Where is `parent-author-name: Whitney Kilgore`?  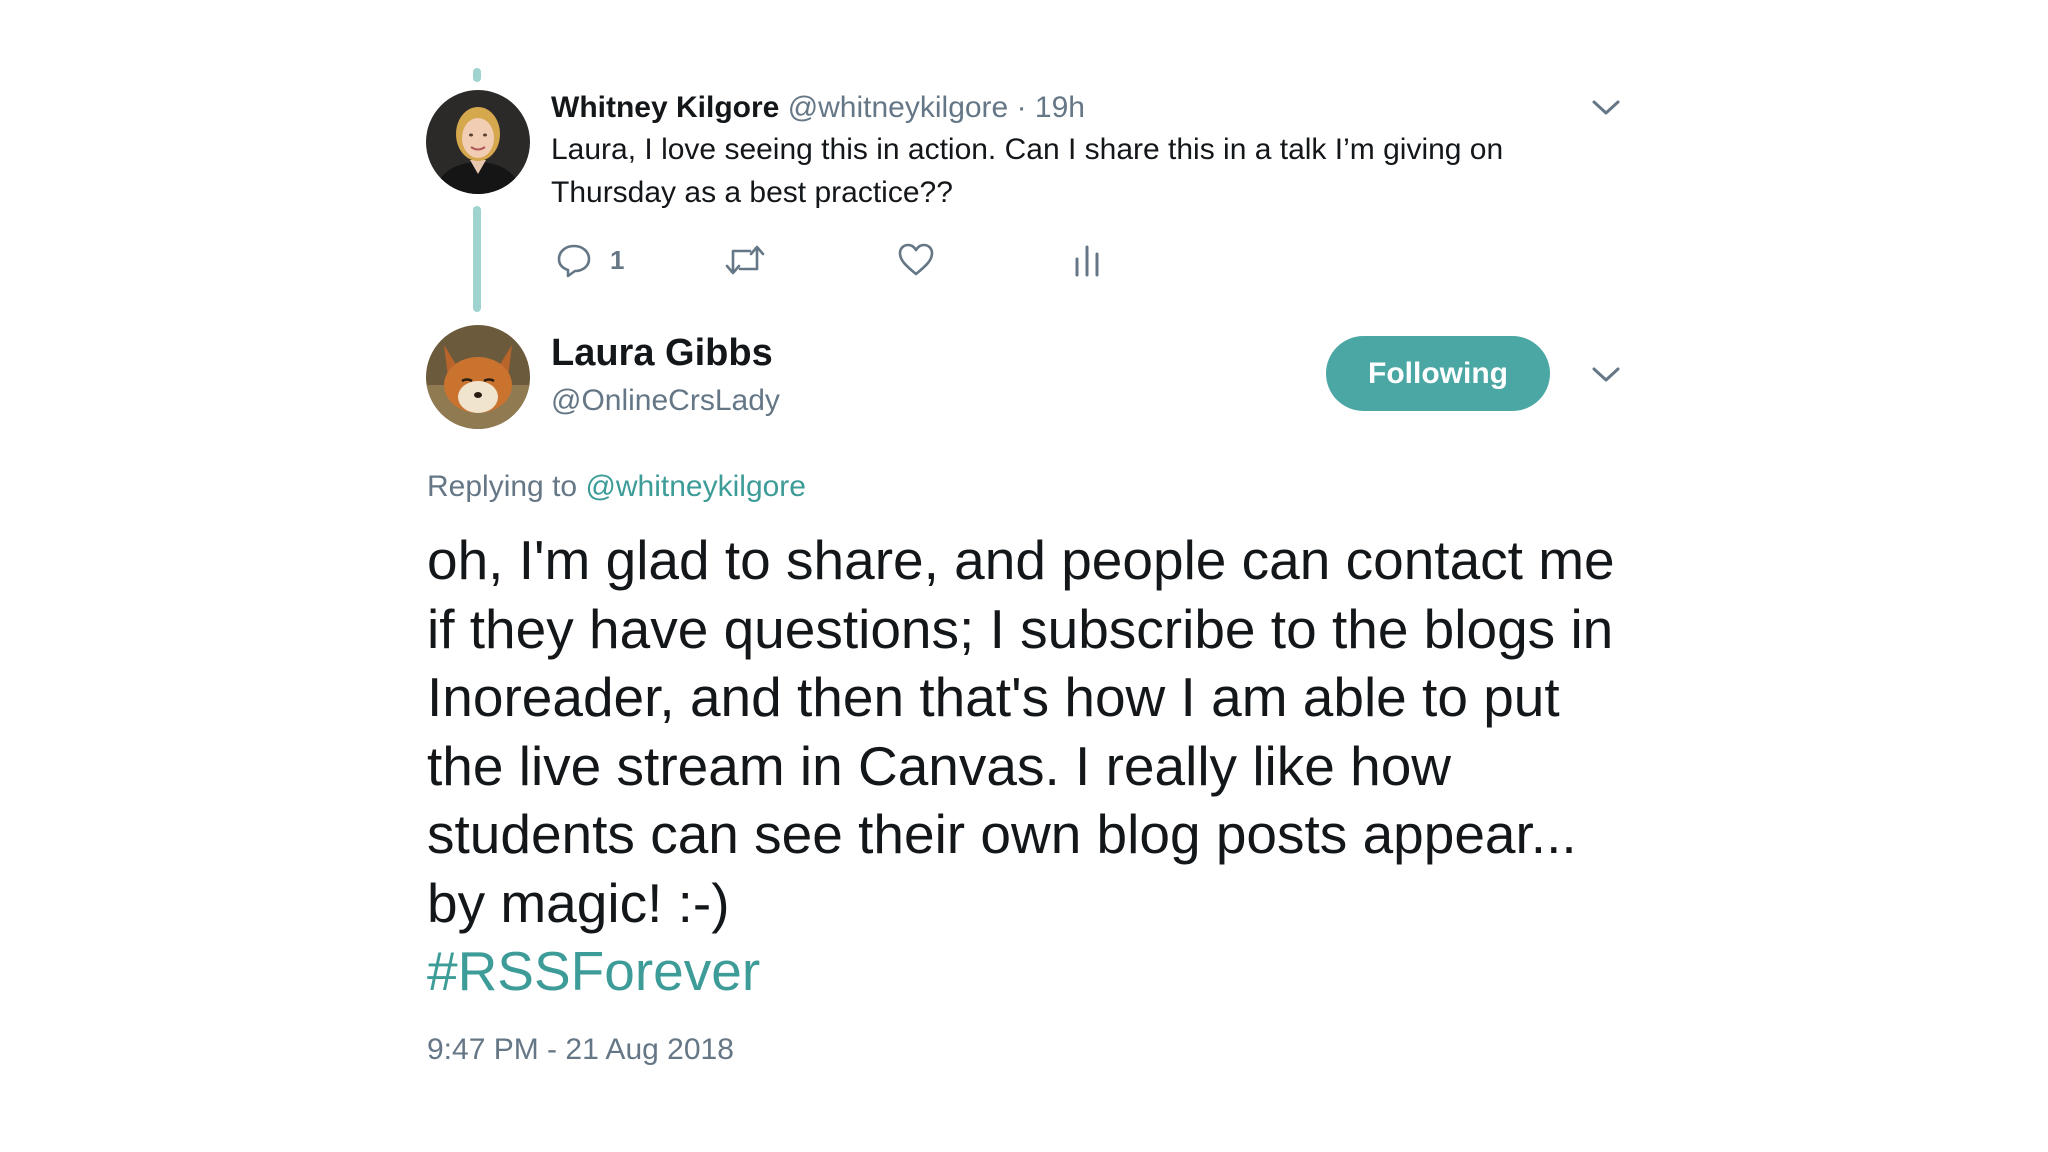 parent-author-name: Whitney Kilgore is located at coordinates (665, 107).